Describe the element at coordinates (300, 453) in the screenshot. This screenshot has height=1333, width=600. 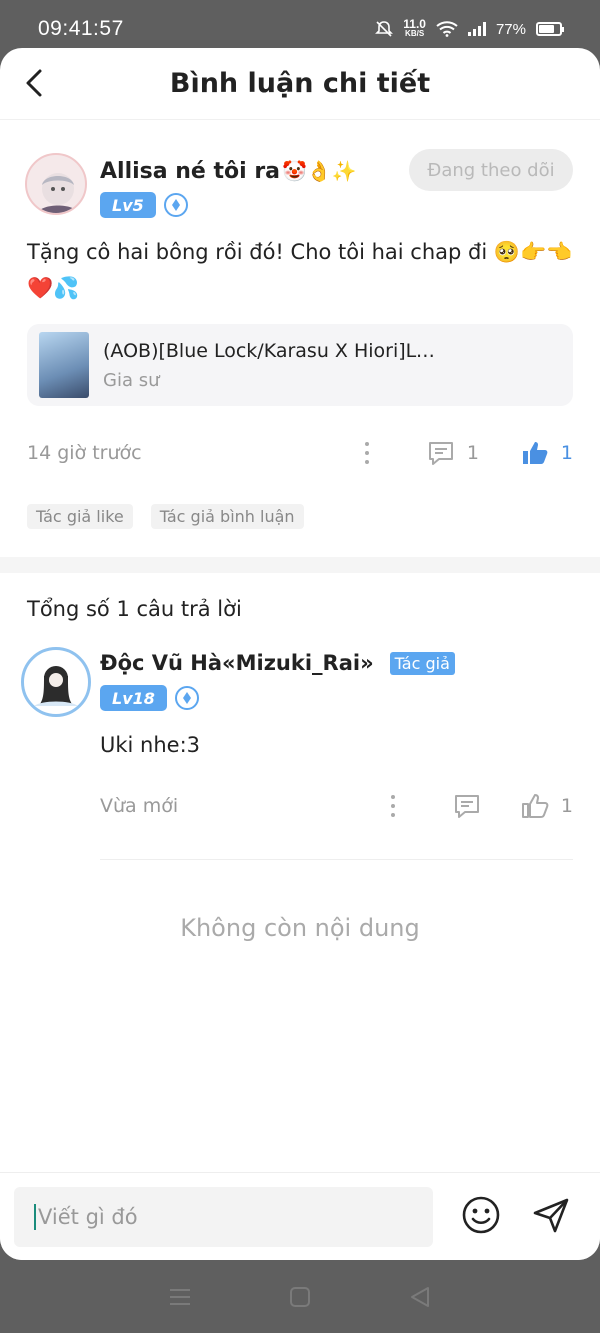
I see `comment-meta: 14 giờ trước 1 1` at that location.